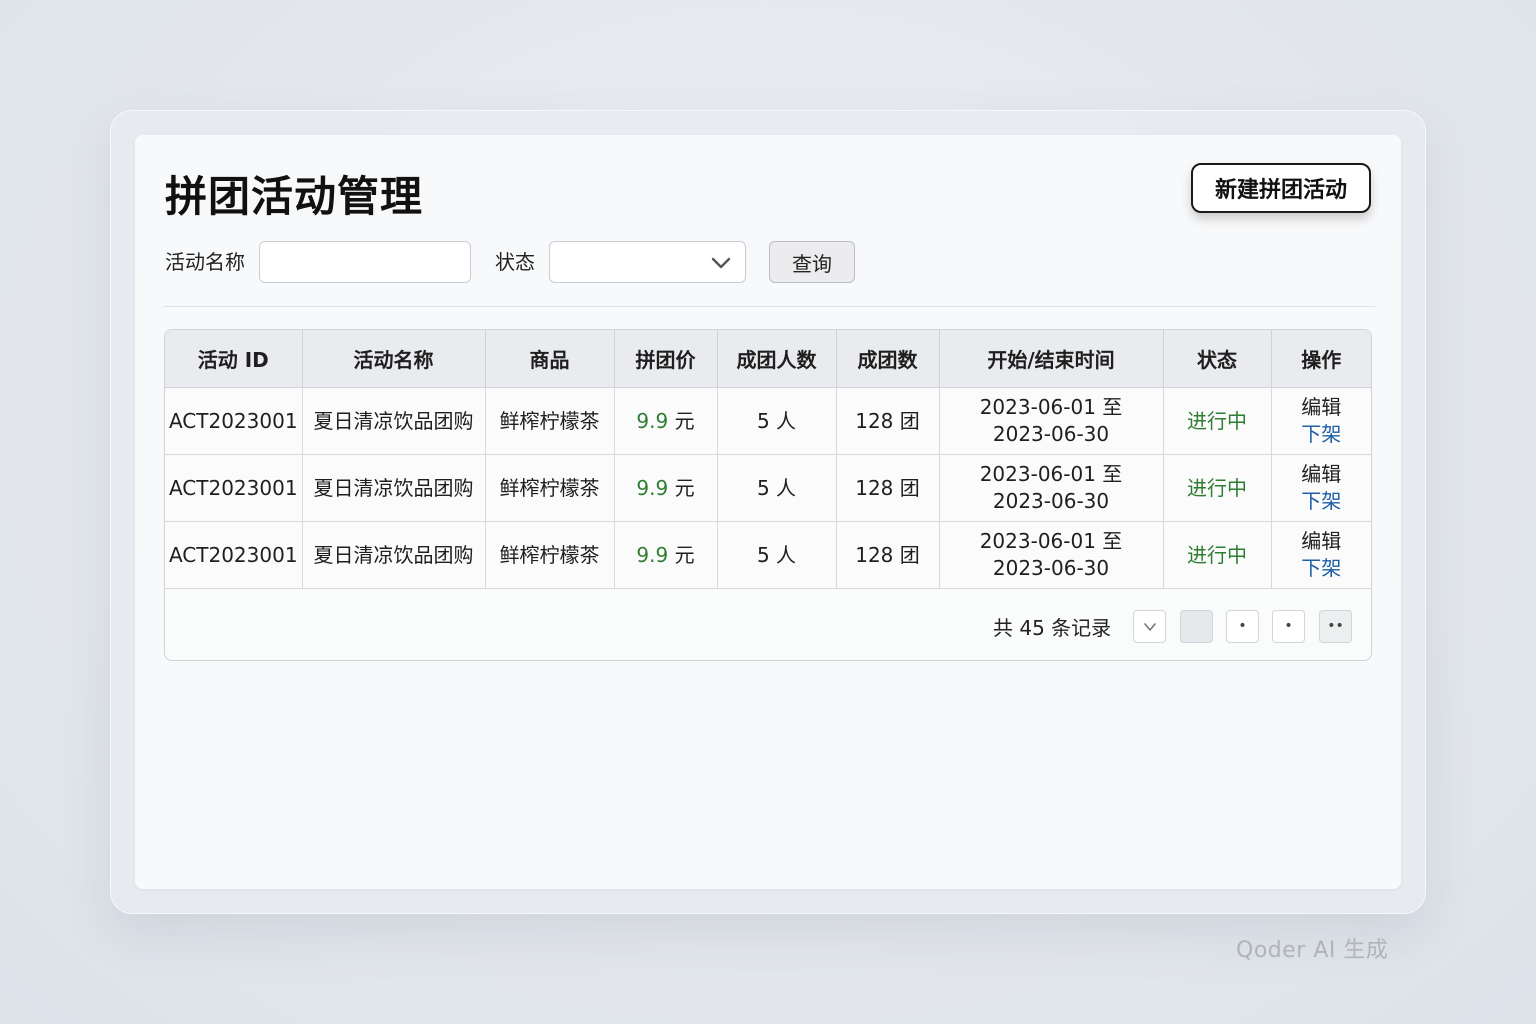 This screenshot has width=1536, height=1024. What do you see at coordinates (1052, 628) in the screenshot?
I see `total-records: 共 45 条记录` at bounding box center [1052, 628].